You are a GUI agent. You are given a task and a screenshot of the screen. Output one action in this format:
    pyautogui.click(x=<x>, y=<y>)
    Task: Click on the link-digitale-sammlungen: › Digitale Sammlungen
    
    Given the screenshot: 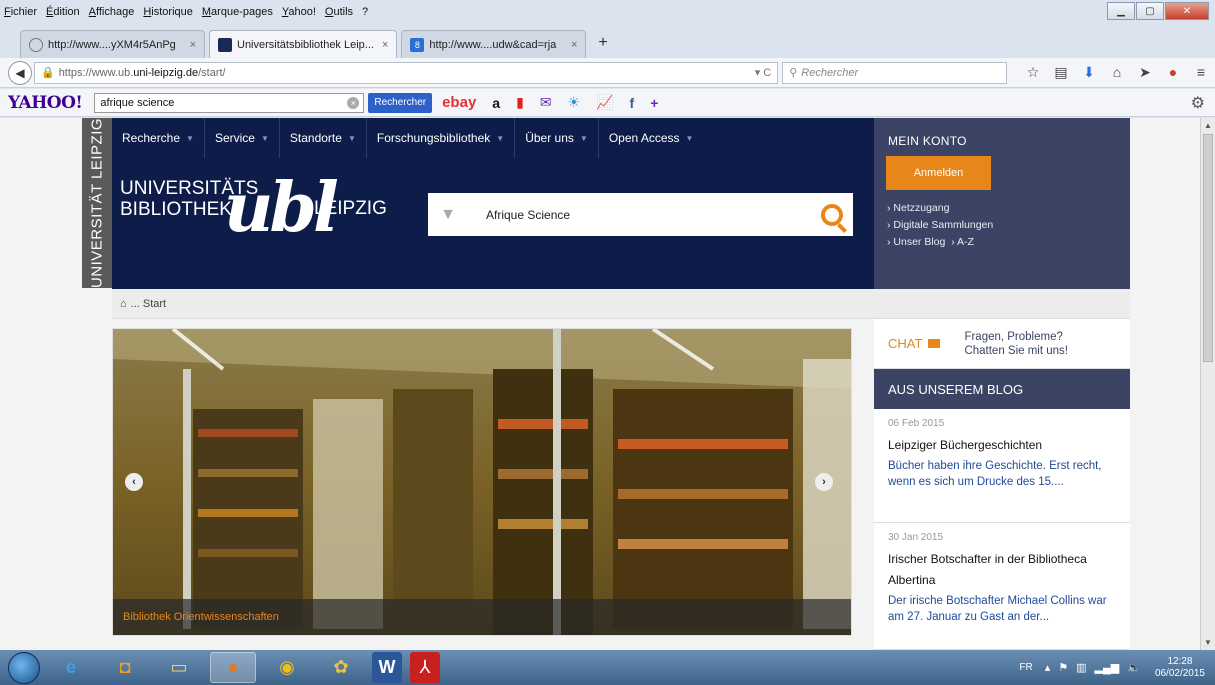 What is the action you would take?
    pyautogui.click(x=940, y=225)
    